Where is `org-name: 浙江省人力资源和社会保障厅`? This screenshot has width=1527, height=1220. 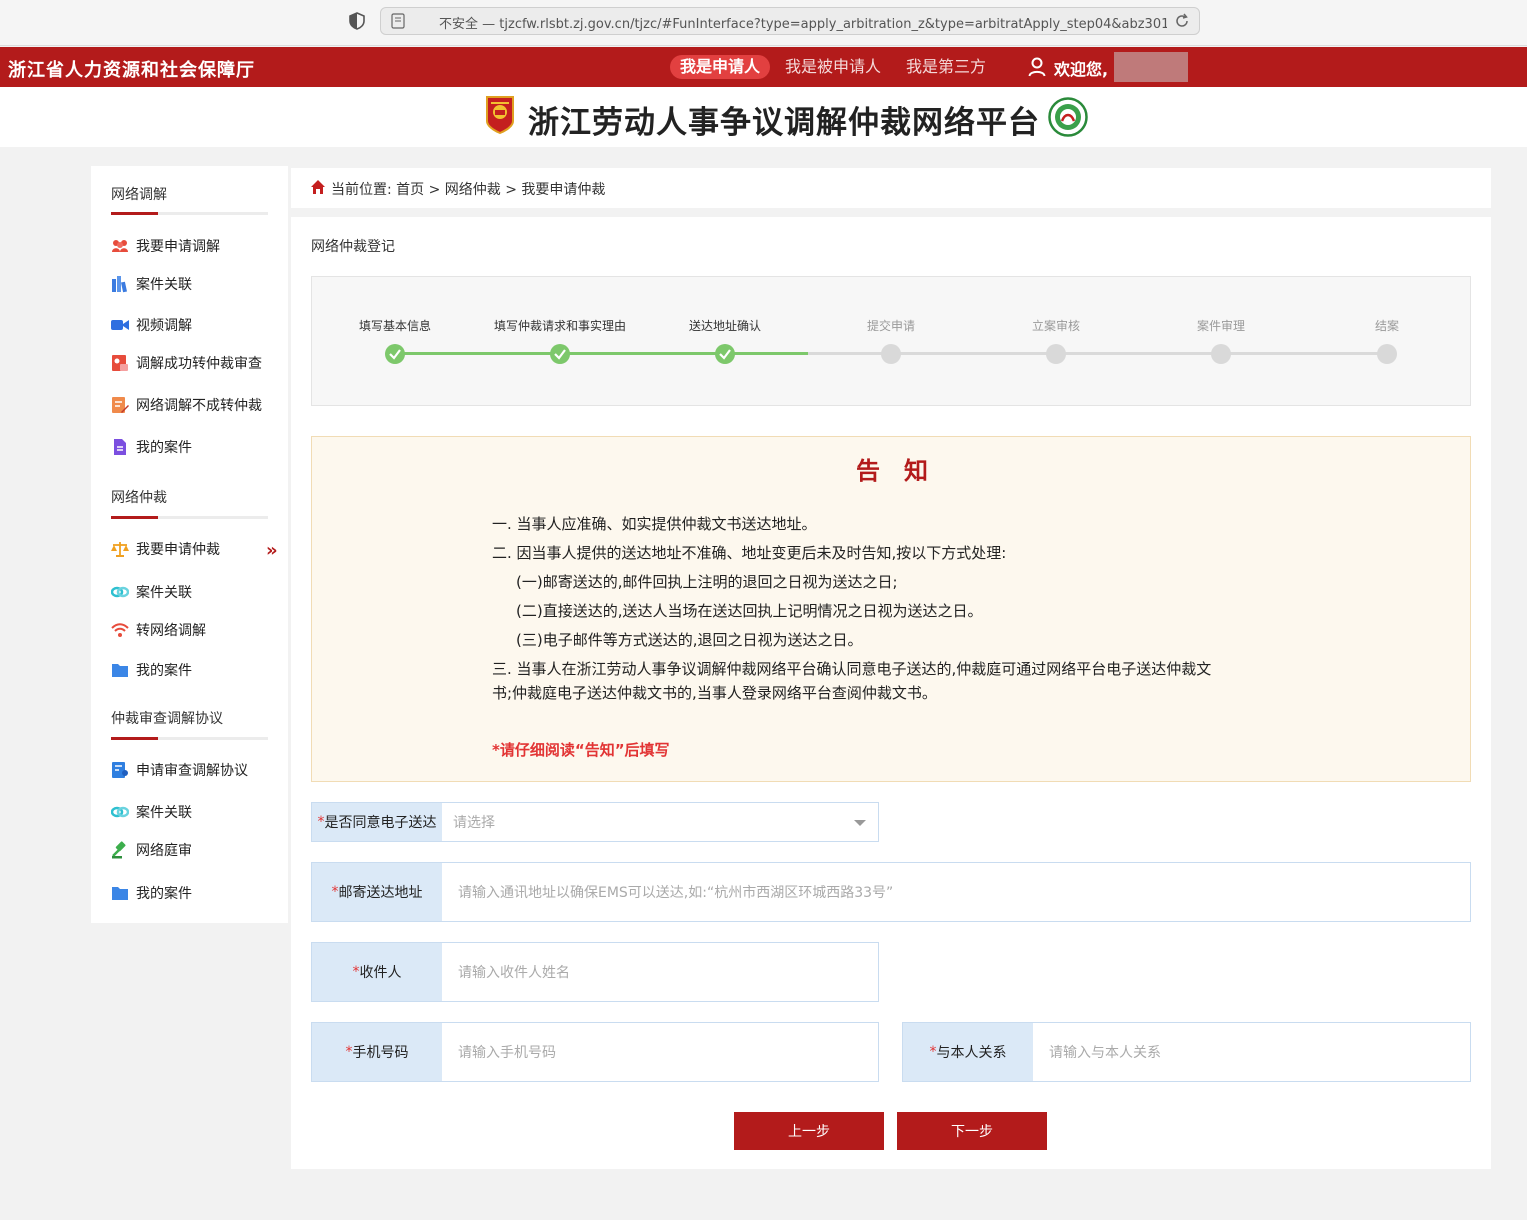 org-name: 浙江省人力资源和社会保障厅 is located at coordinates (131, 70).